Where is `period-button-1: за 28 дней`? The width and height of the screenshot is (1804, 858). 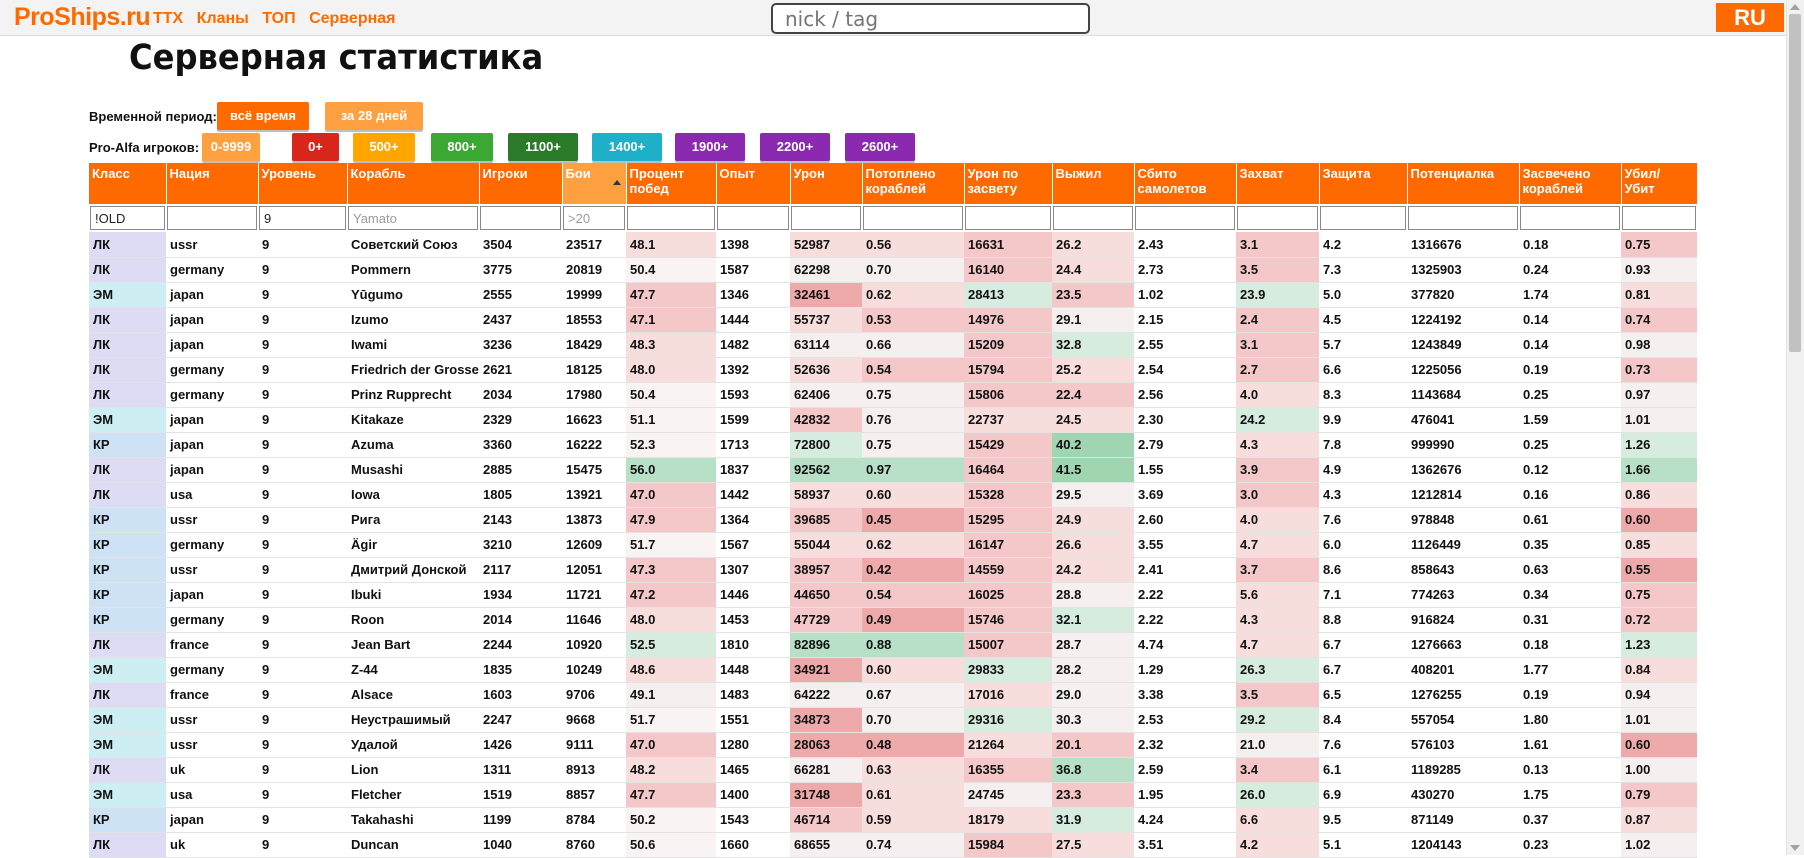
period-button-1: за 28 дней is located at coordinates (374, 116).